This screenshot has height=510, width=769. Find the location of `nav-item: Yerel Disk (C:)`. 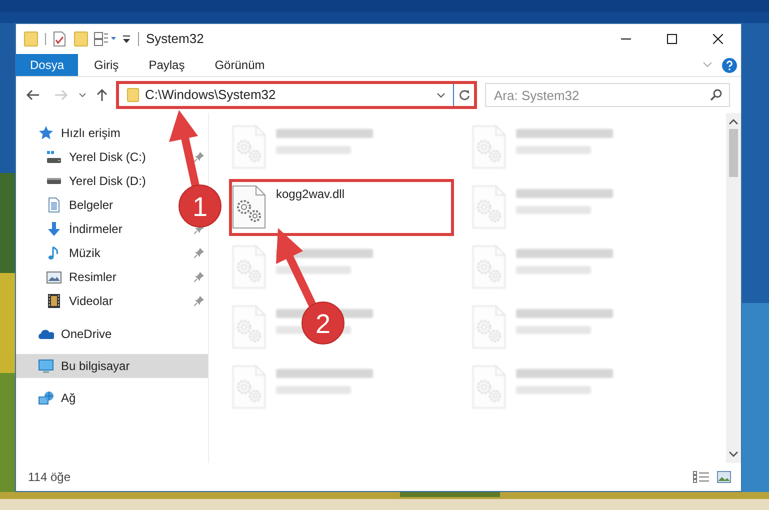

nav-item: Yerel Disk (C:) is located at coordinates (107, 157).